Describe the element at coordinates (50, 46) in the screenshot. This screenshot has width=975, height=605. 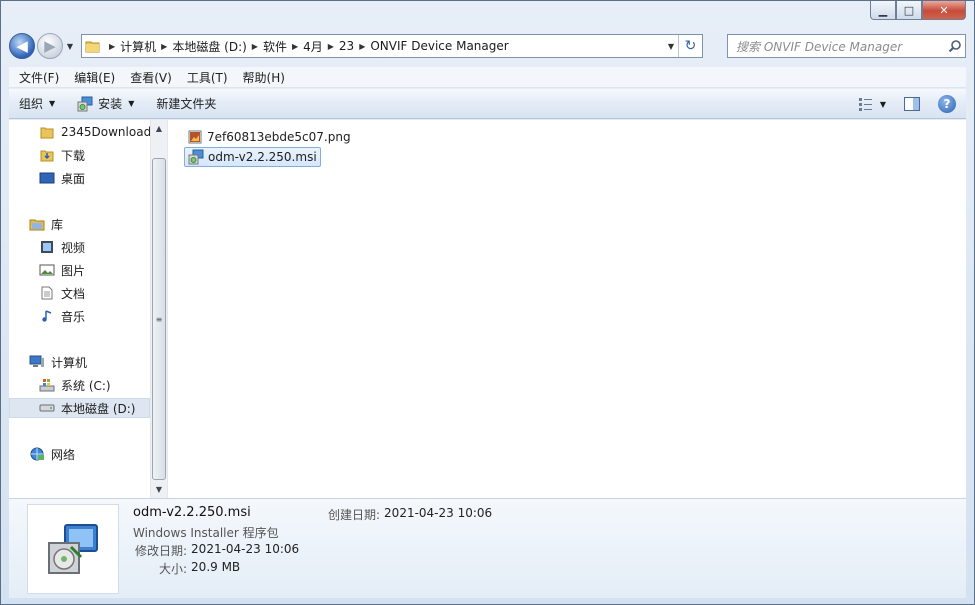
I see `forward-button: ▶` at that location.